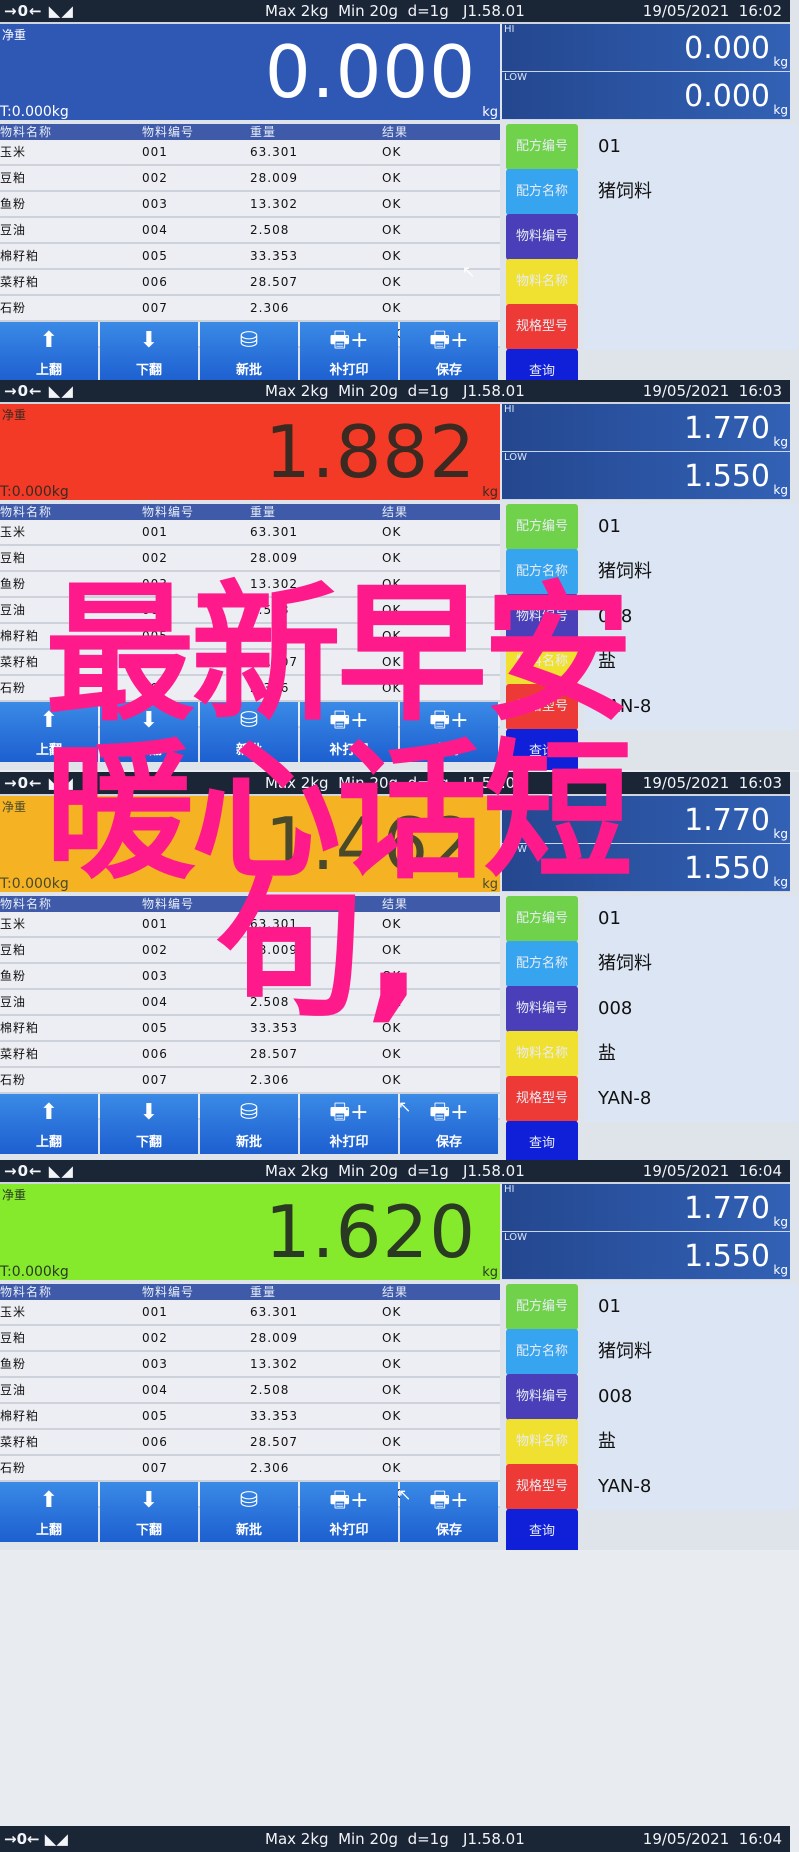  Describe the element at coordinates (646, 48) in the screenshot. I see `hi-limit: HI 0.000 kg` at that location.